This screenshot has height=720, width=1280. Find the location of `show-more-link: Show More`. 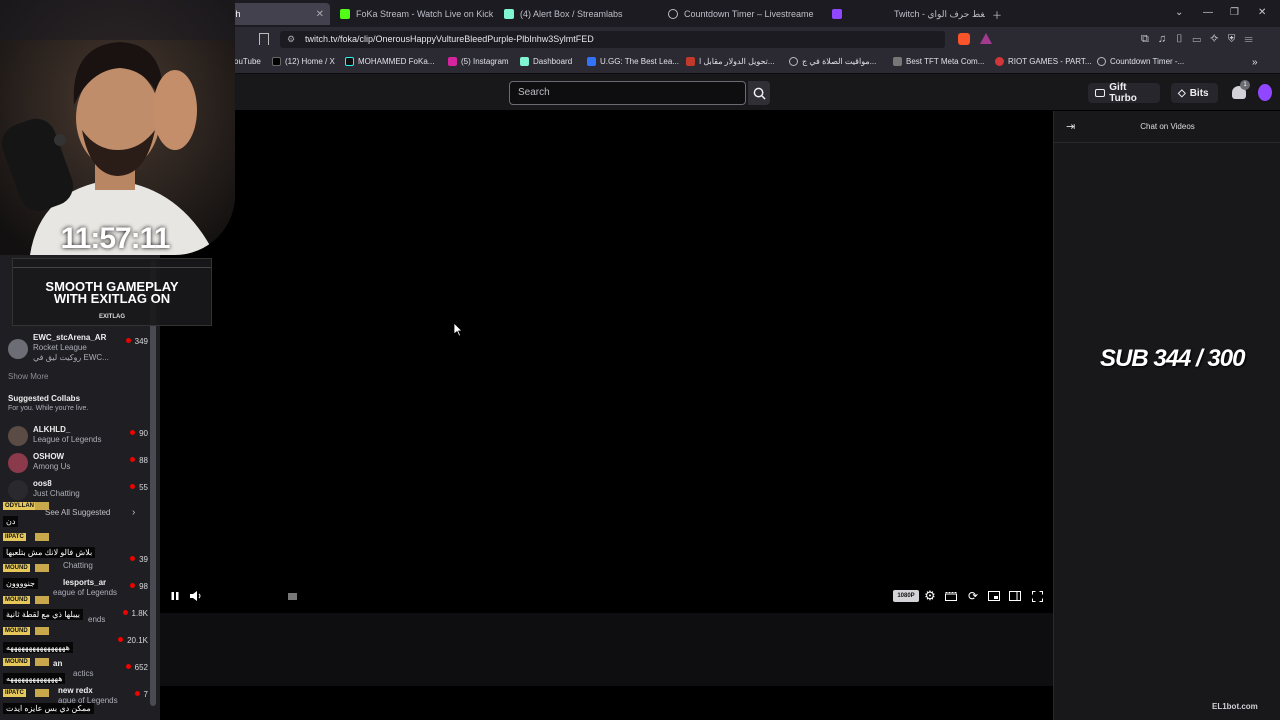

show-more-link: Show More is located at coordinates (28, 376).